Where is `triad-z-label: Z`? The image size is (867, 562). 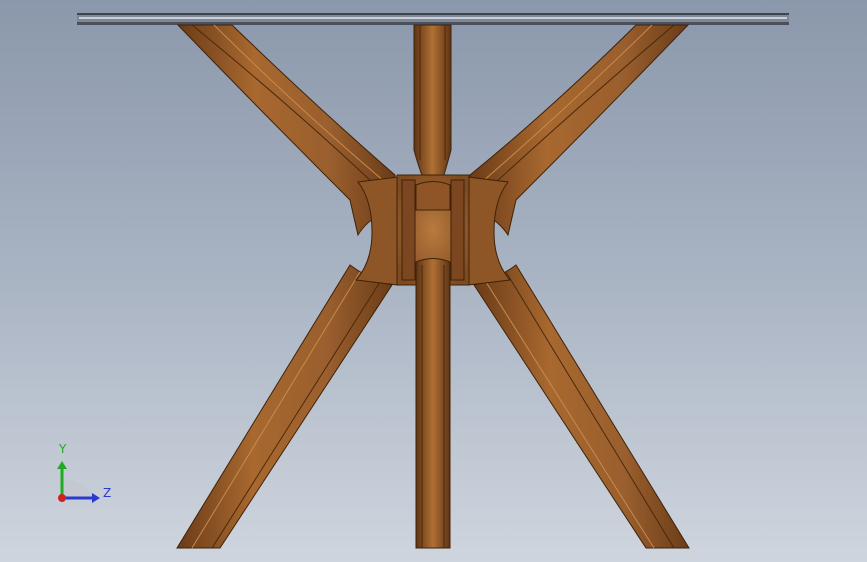 triad-z-label: Z is located at coordinates (107, 493).